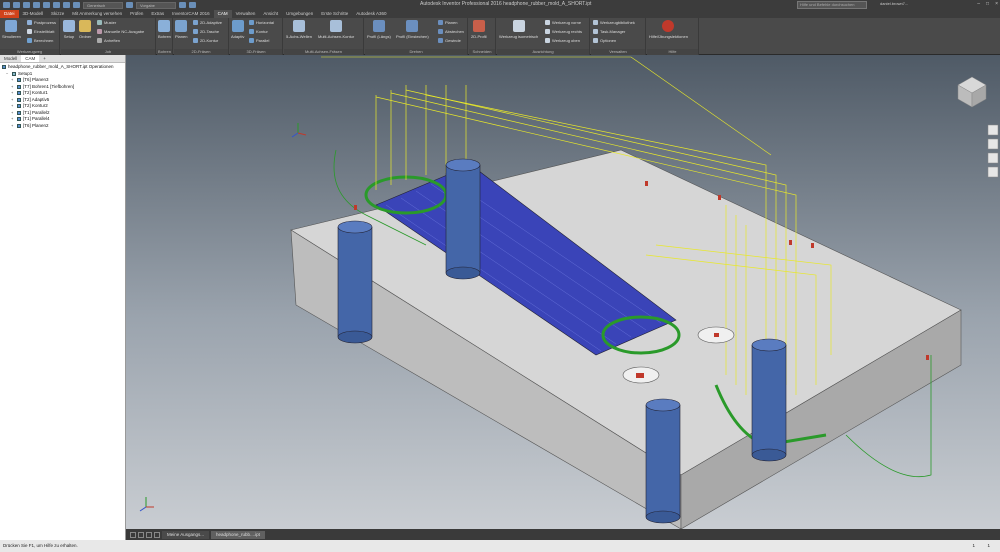 The height and width of the screenshot is (552, 1000). What do you see at coordinates (451, 31) in the screenshot?
I see `abstechen-button: Abstechen` at bounding box center [451, 31].